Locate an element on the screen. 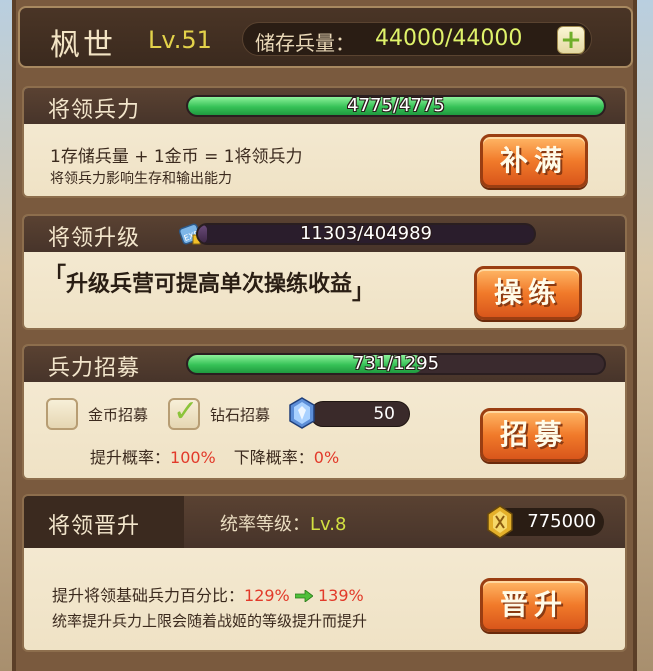  gold-recruit-label: 金币招募 is located at coordinates (118, 415).